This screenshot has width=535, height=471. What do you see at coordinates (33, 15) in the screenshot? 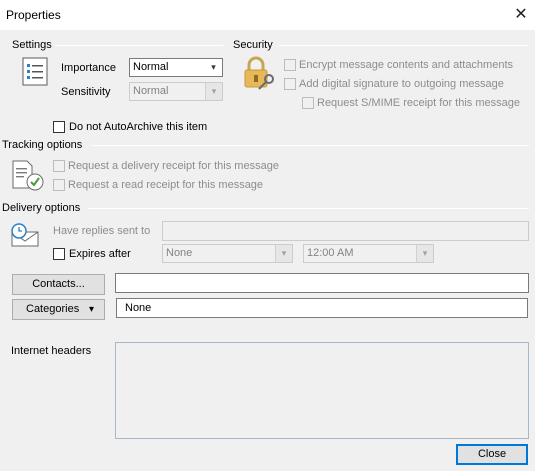
I see `dialog-title: Properties` at bounding box center [33, 15].